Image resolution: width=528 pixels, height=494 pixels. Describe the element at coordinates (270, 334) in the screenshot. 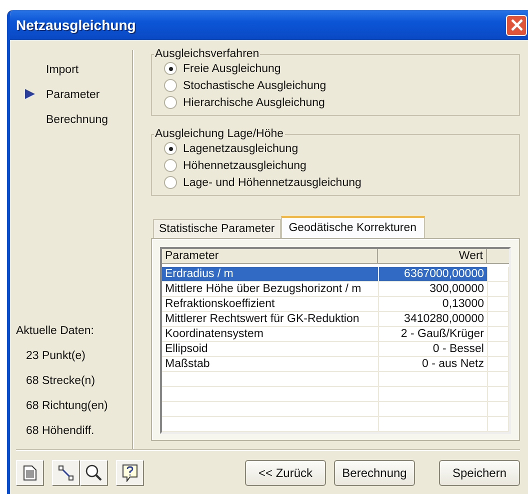

I see `table-cell: Koordinatensystem` at that location.